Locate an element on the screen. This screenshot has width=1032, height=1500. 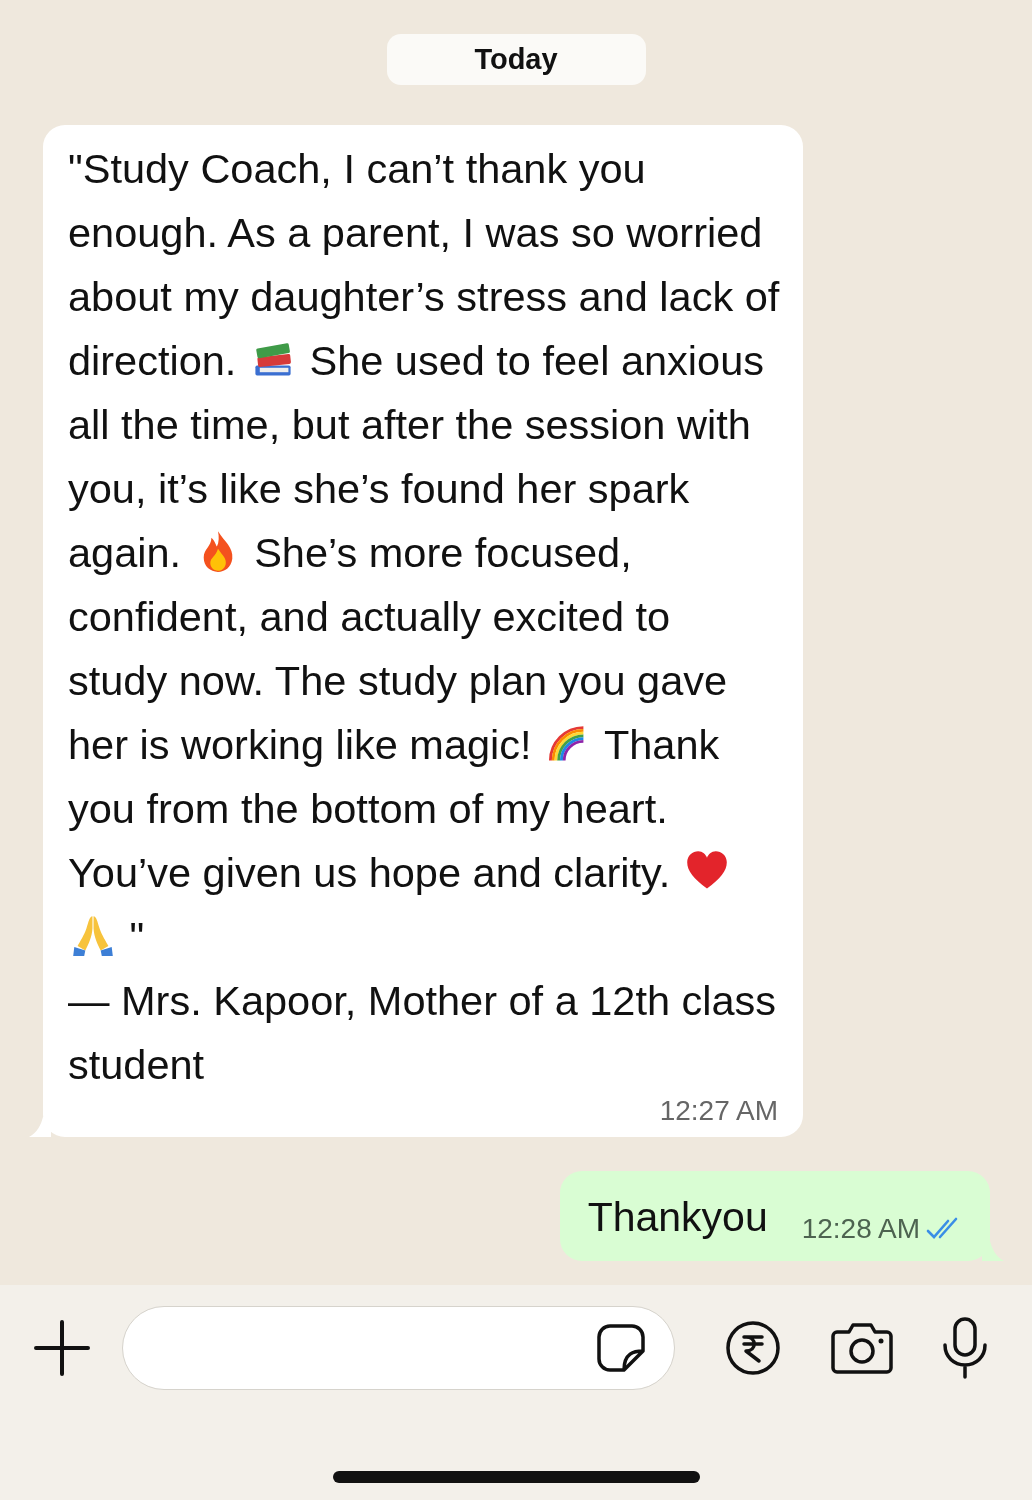
plus-icon is located at coordinates (62, 1348).